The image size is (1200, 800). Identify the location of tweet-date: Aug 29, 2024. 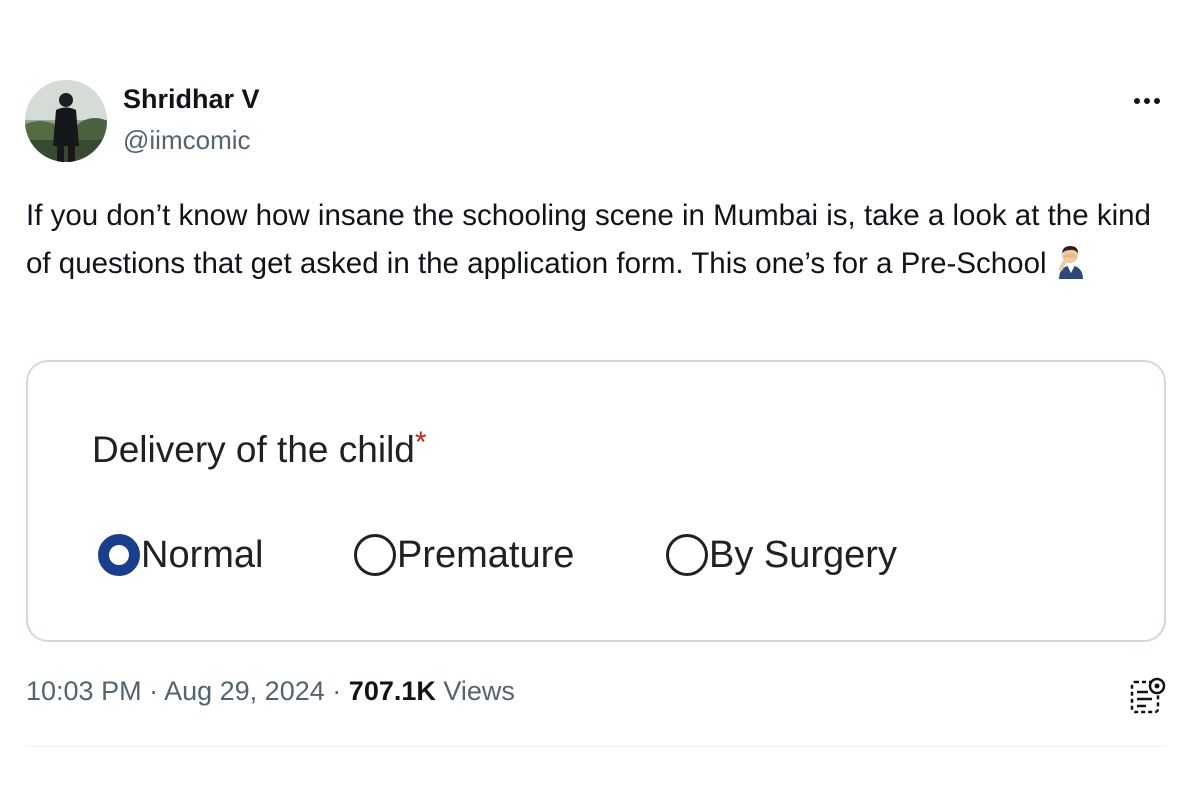
(244, 691).